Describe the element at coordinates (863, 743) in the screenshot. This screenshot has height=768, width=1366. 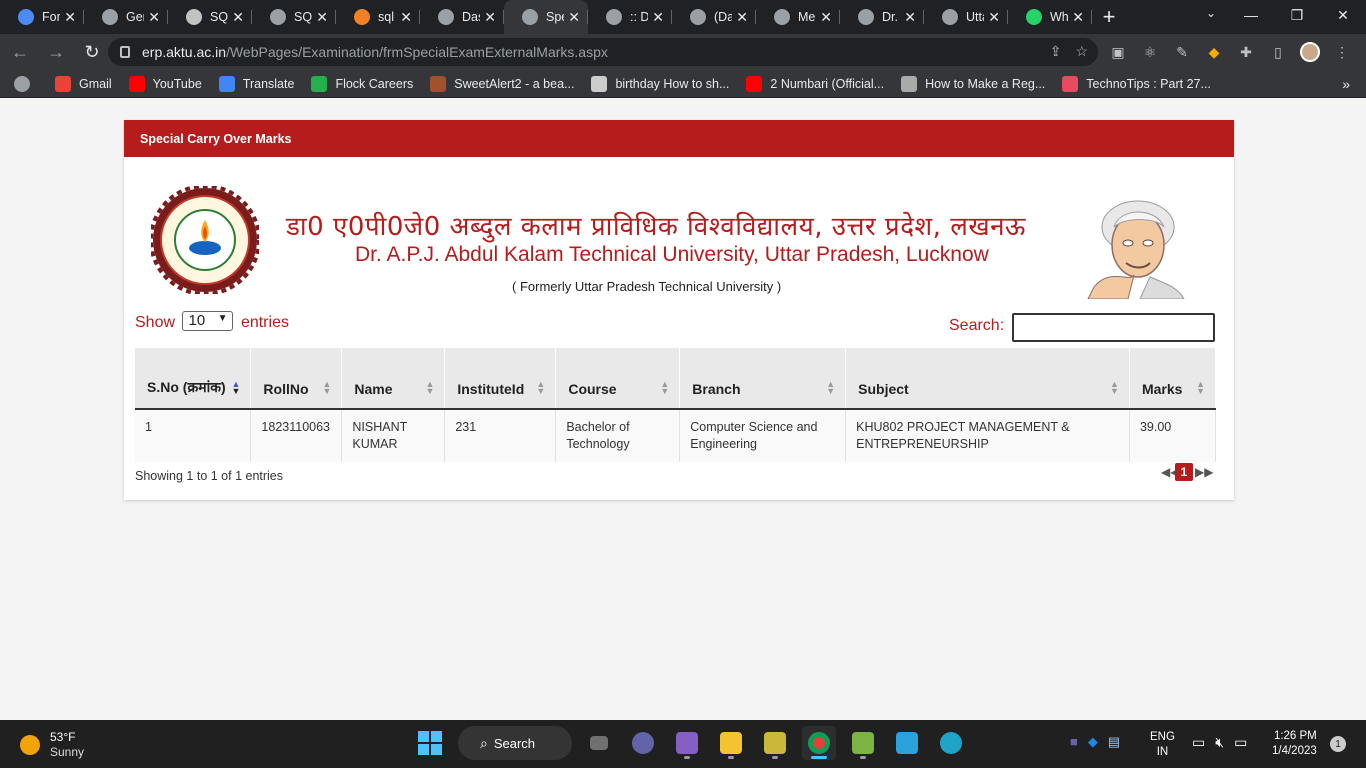
I see `notepad-icon` at that location.